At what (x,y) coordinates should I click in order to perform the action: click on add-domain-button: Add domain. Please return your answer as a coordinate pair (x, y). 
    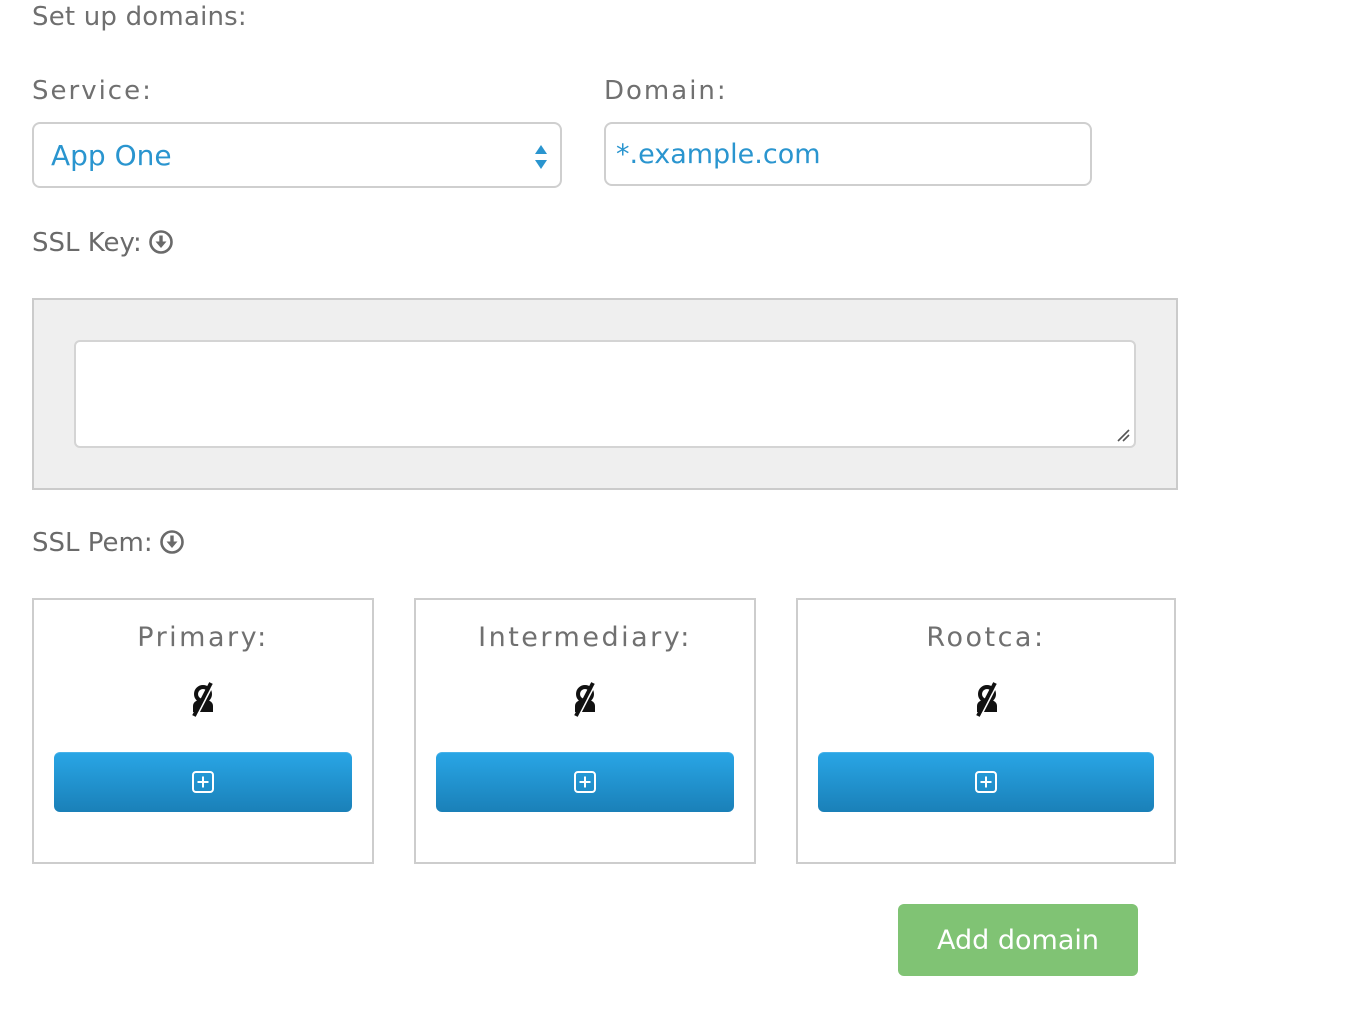
    Looking at the image, I should click on (1018, 940).